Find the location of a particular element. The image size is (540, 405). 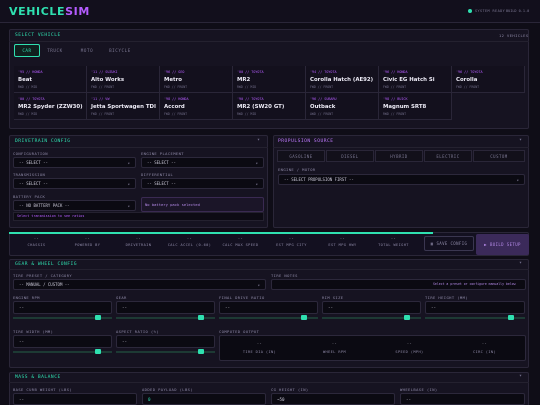

app-logo: VEHICLESIM is located at coordinates (49, 11).